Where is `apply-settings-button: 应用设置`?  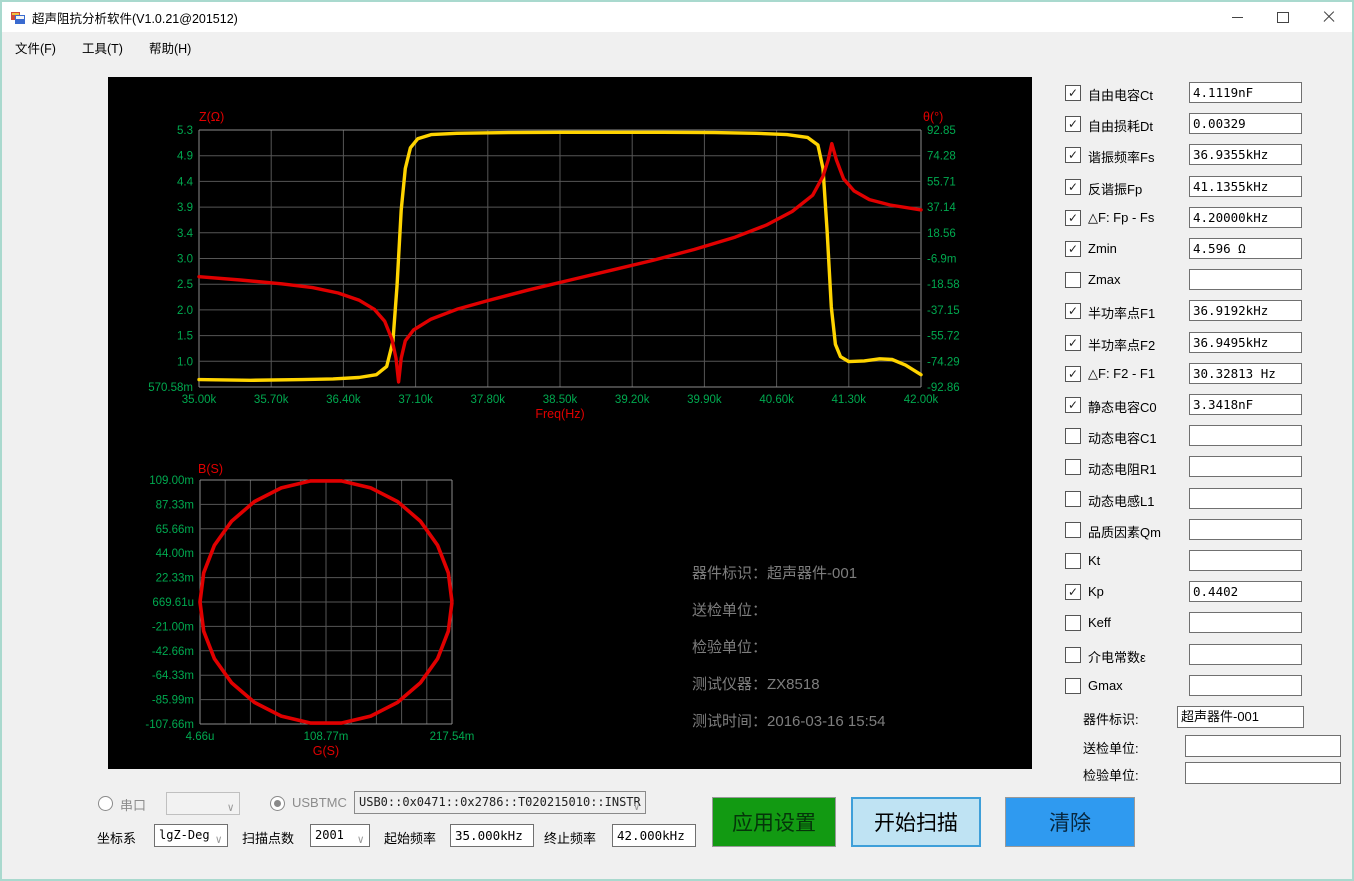
apply-settings-button: 应用设置 is located at coordinates (774, 822).